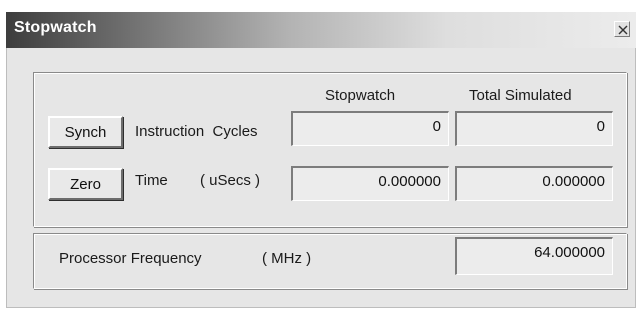 Image resolution: width=641 pixels, height=312 pixels. I want to click on zero-button: Zero, so click(85, 184).